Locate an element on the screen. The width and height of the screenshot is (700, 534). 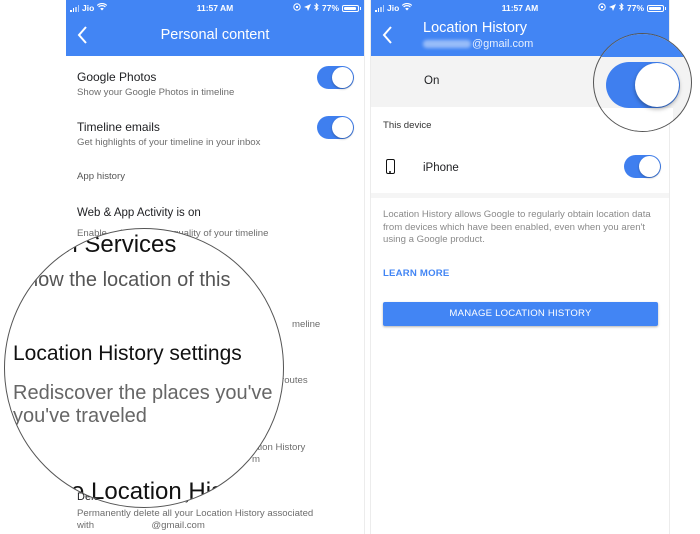
magnified-content is located at coordinates (633, 119).